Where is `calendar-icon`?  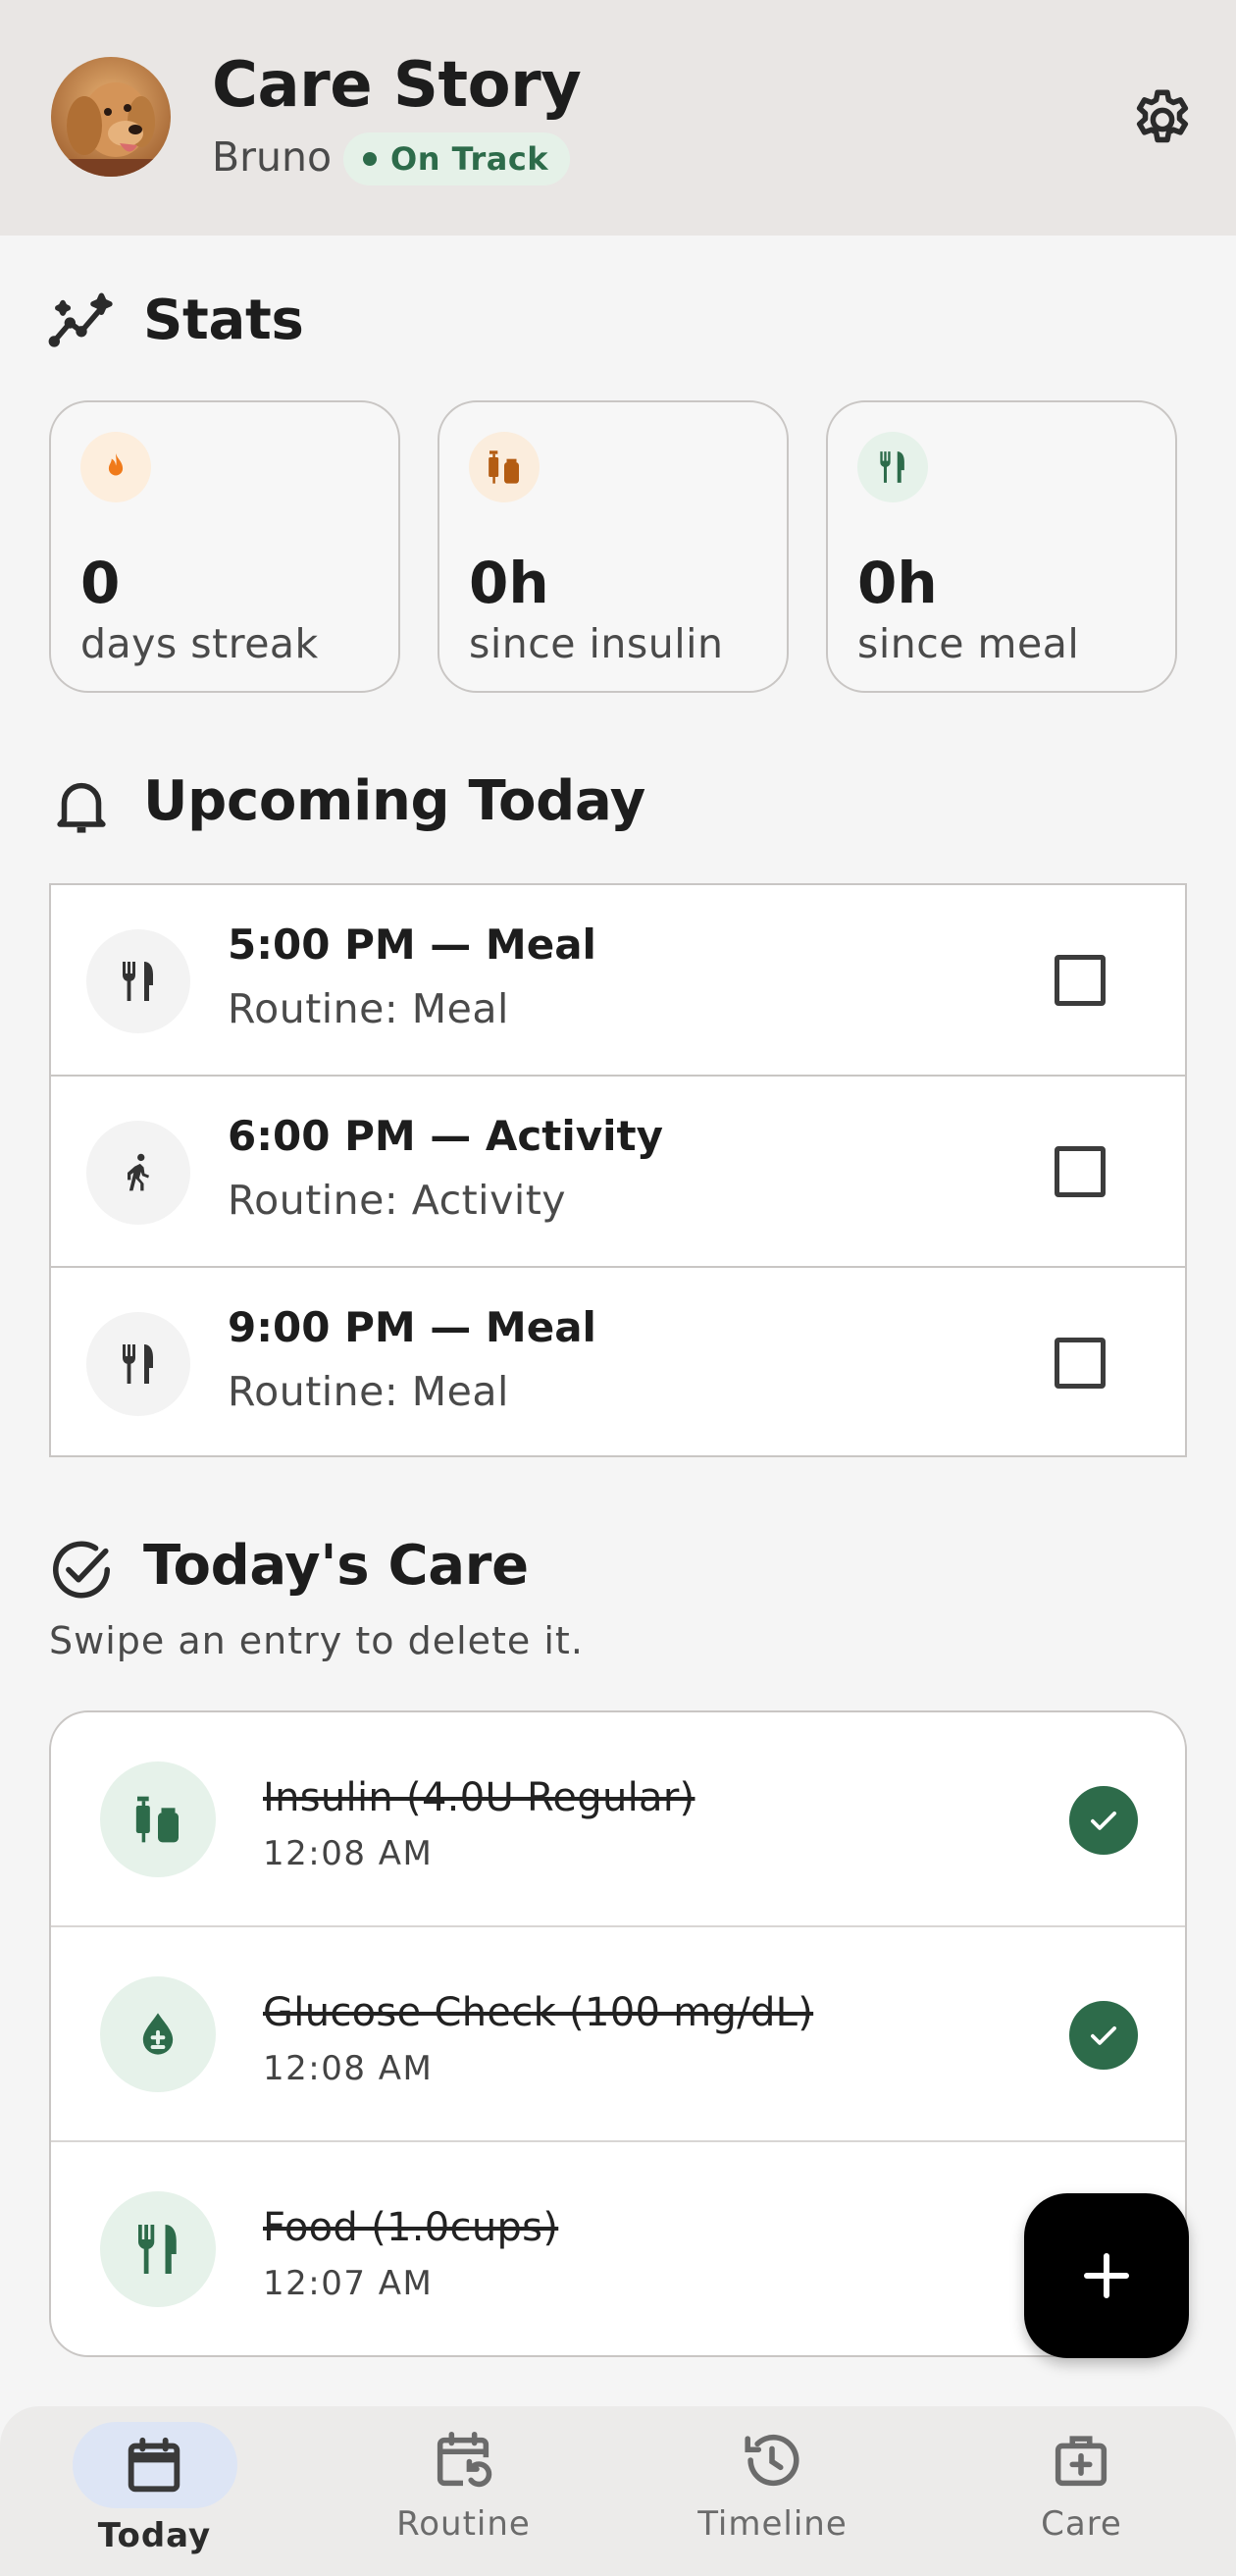
calendar-icon is located at coordinates (154, 2466).